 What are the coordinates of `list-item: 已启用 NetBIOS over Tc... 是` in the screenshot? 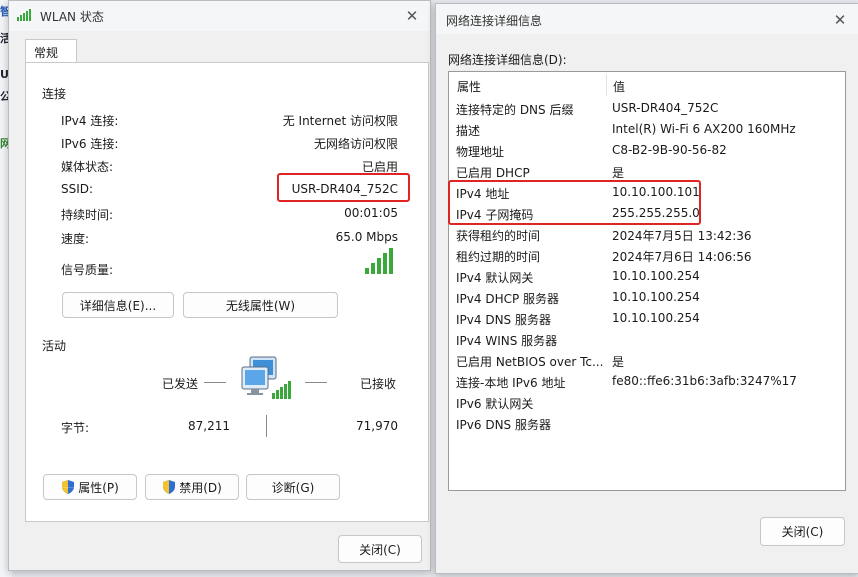 It's located at (647, 360).